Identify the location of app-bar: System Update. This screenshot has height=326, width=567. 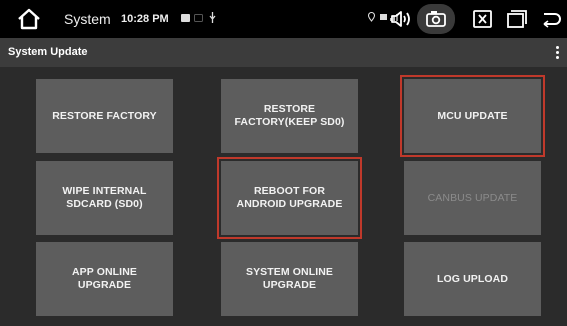
(283, 52).